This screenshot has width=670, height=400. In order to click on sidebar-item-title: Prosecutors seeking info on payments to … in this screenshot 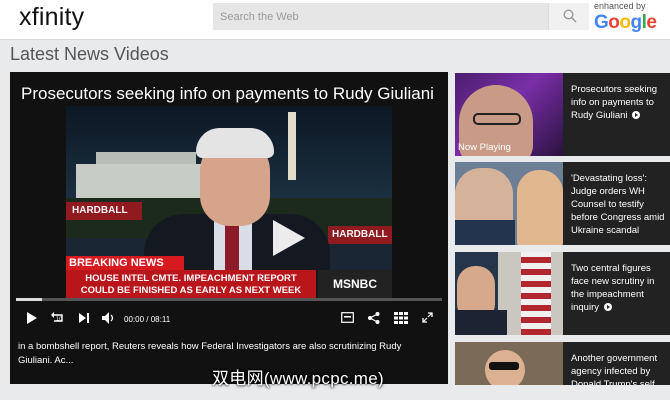, I will do `click(620, 102)`.